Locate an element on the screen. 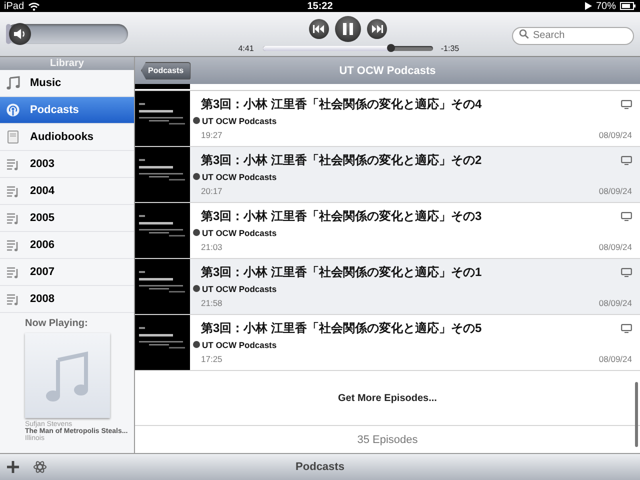 This screenshot has width=640, height=480. previous-button is located at coordinates (319, 28).